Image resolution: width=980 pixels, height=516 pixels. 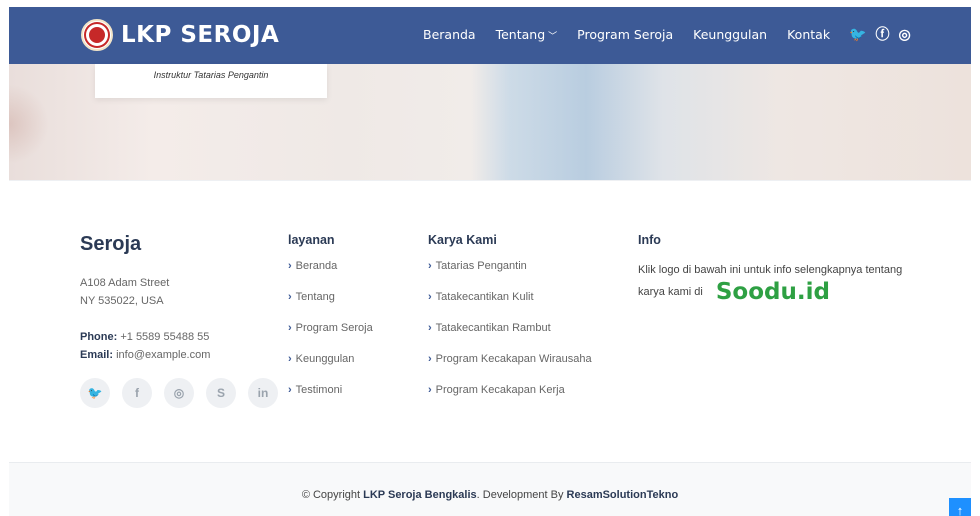 I want to click on facebook-icon: f, so click(x=137, y=393).